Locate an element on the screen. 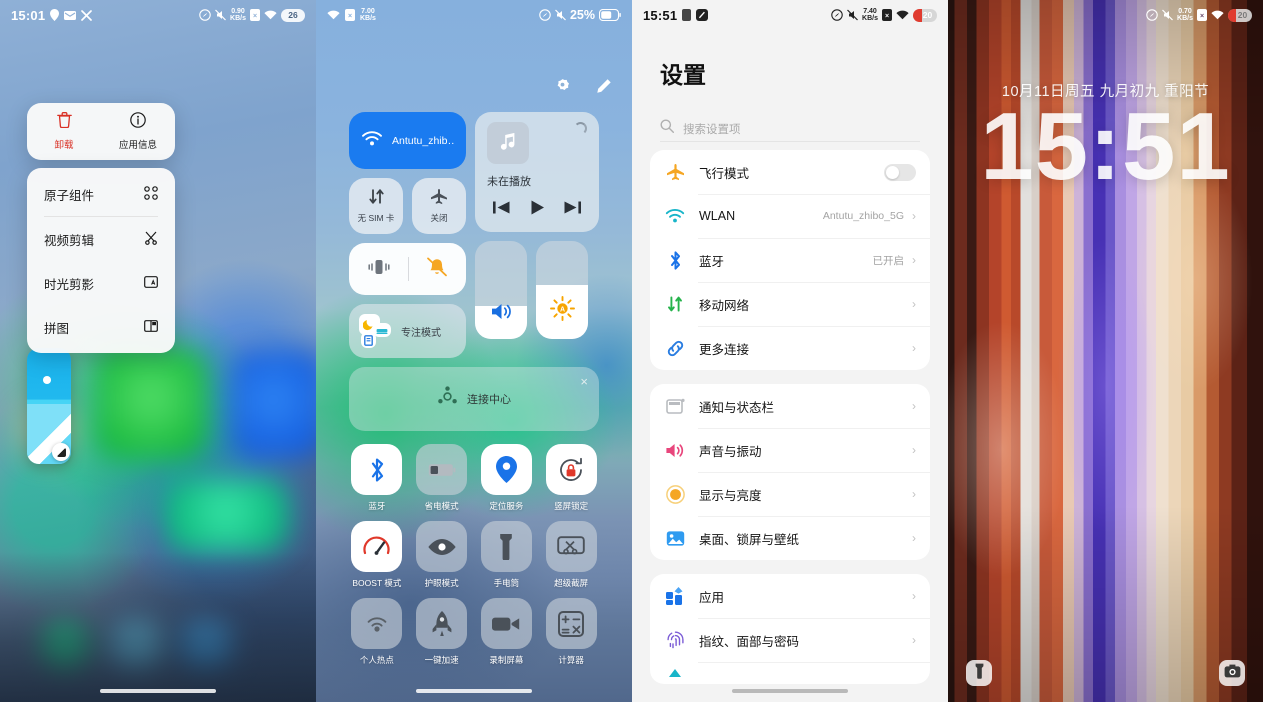 This screenshot has width=1263, height=702. toggle-label: 护眼模式 is located at coordinates (441, 583).